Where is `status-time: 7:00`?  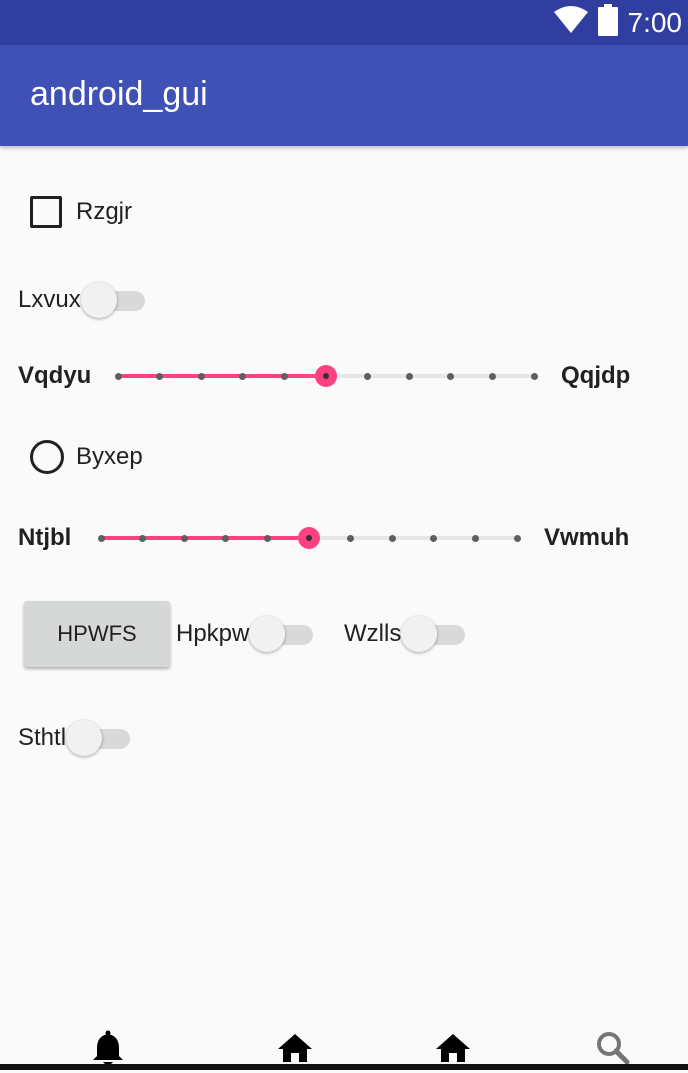
status-time: 7:00 is located at coordinates (655, 22).